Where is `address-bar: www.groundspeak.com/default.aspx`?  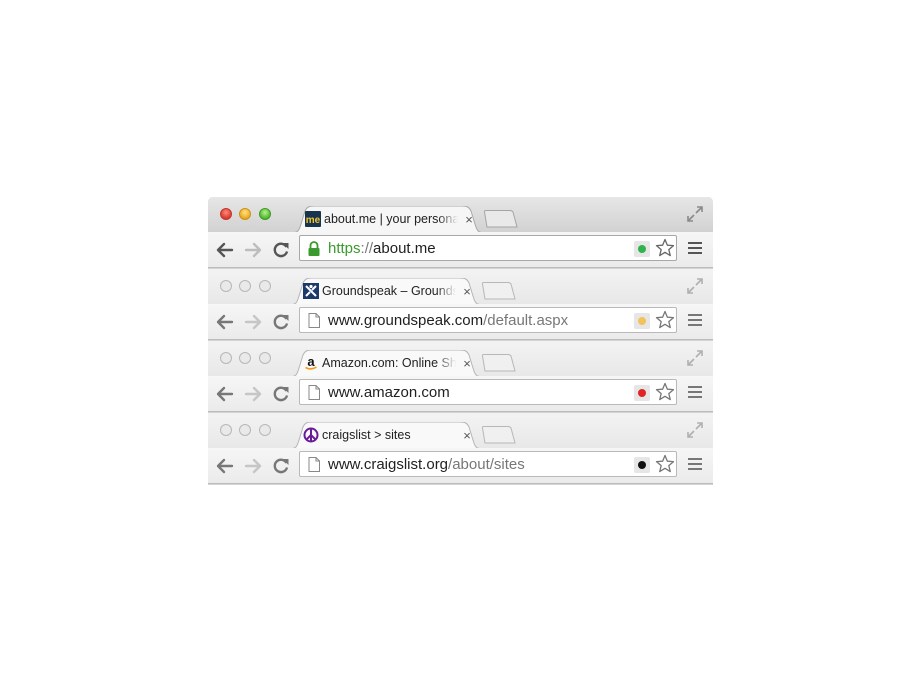 address-bar: www.groundspeak.com/default.aspx is located at coordinates (488, 320).